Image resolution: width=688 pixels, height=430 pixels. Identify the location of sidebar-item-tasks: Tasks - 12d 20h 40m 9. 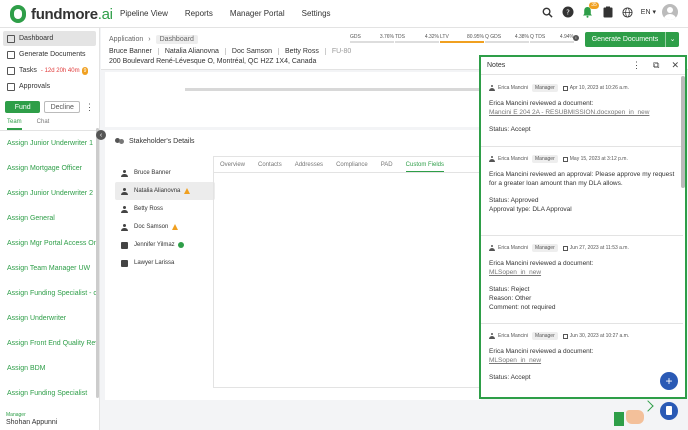
(49, 70).